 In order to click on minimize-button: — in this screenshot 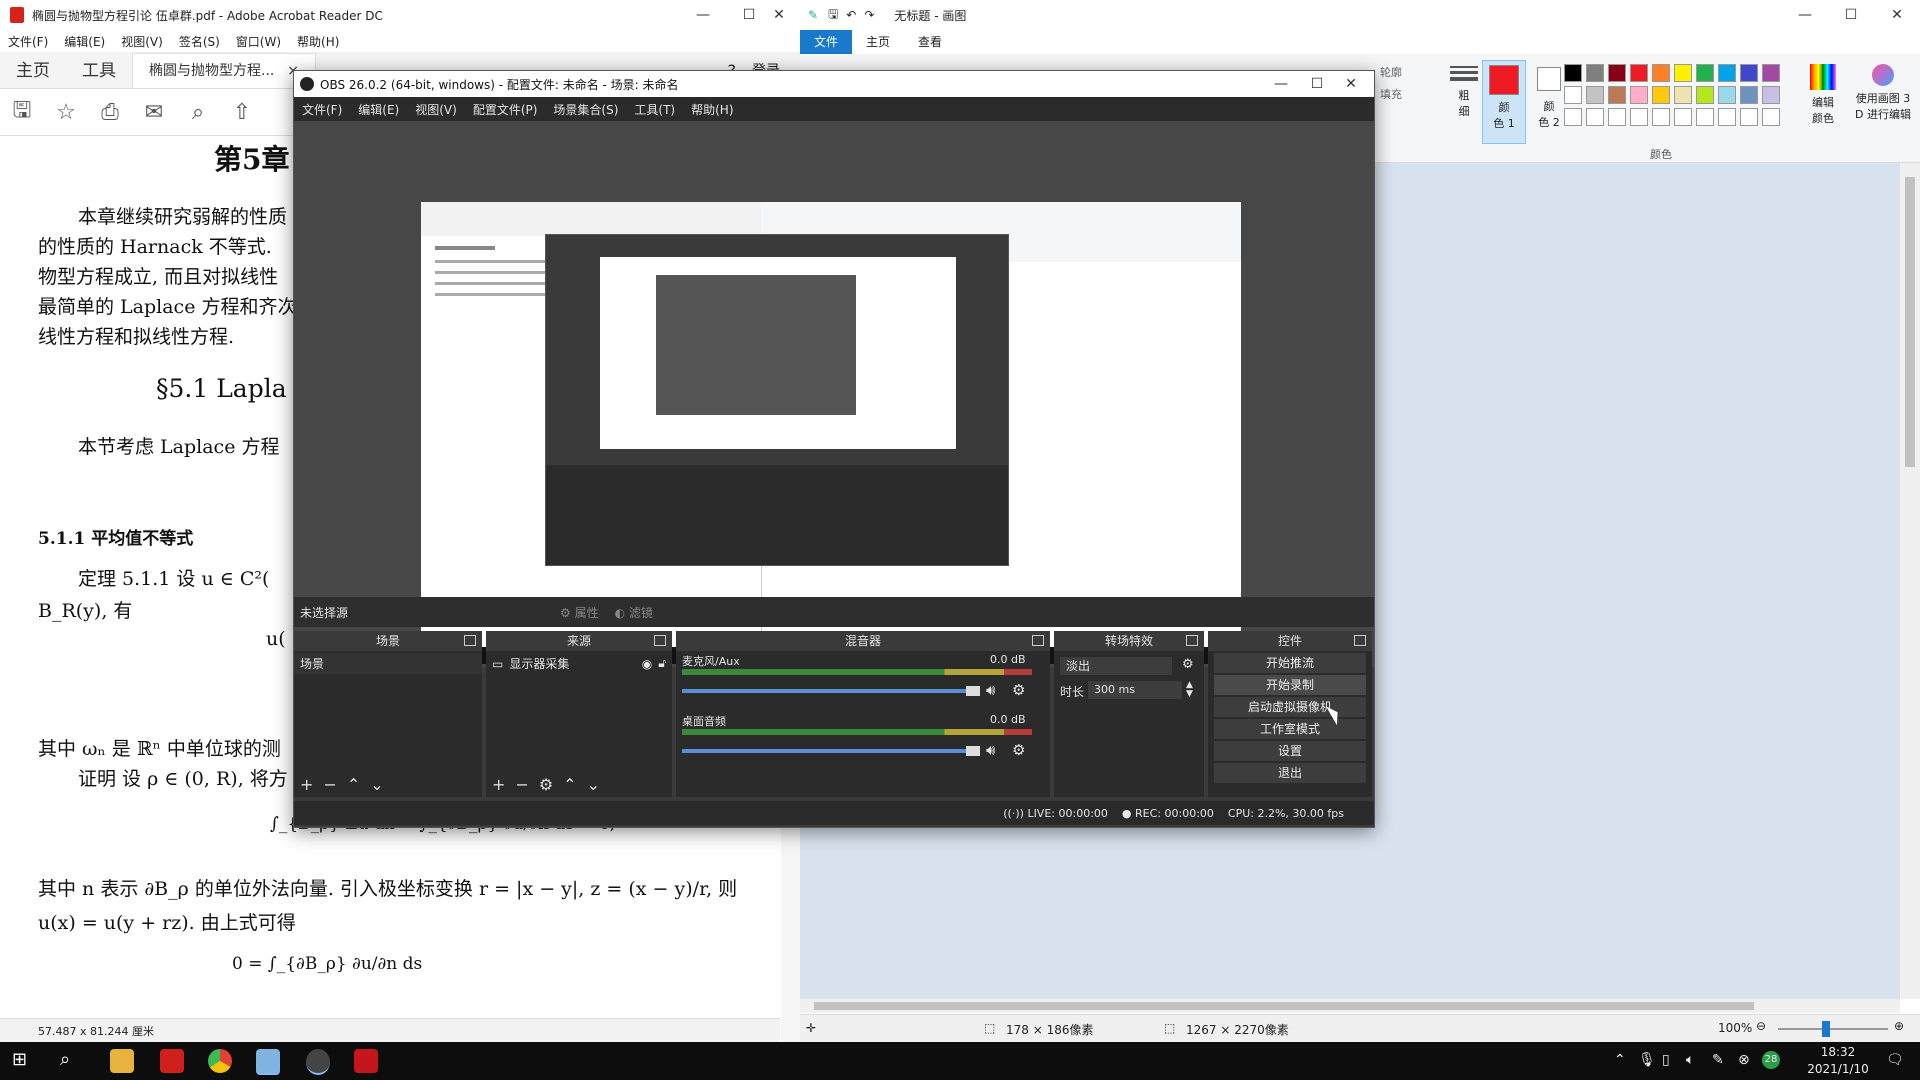, I will do `click(703, 15)`.